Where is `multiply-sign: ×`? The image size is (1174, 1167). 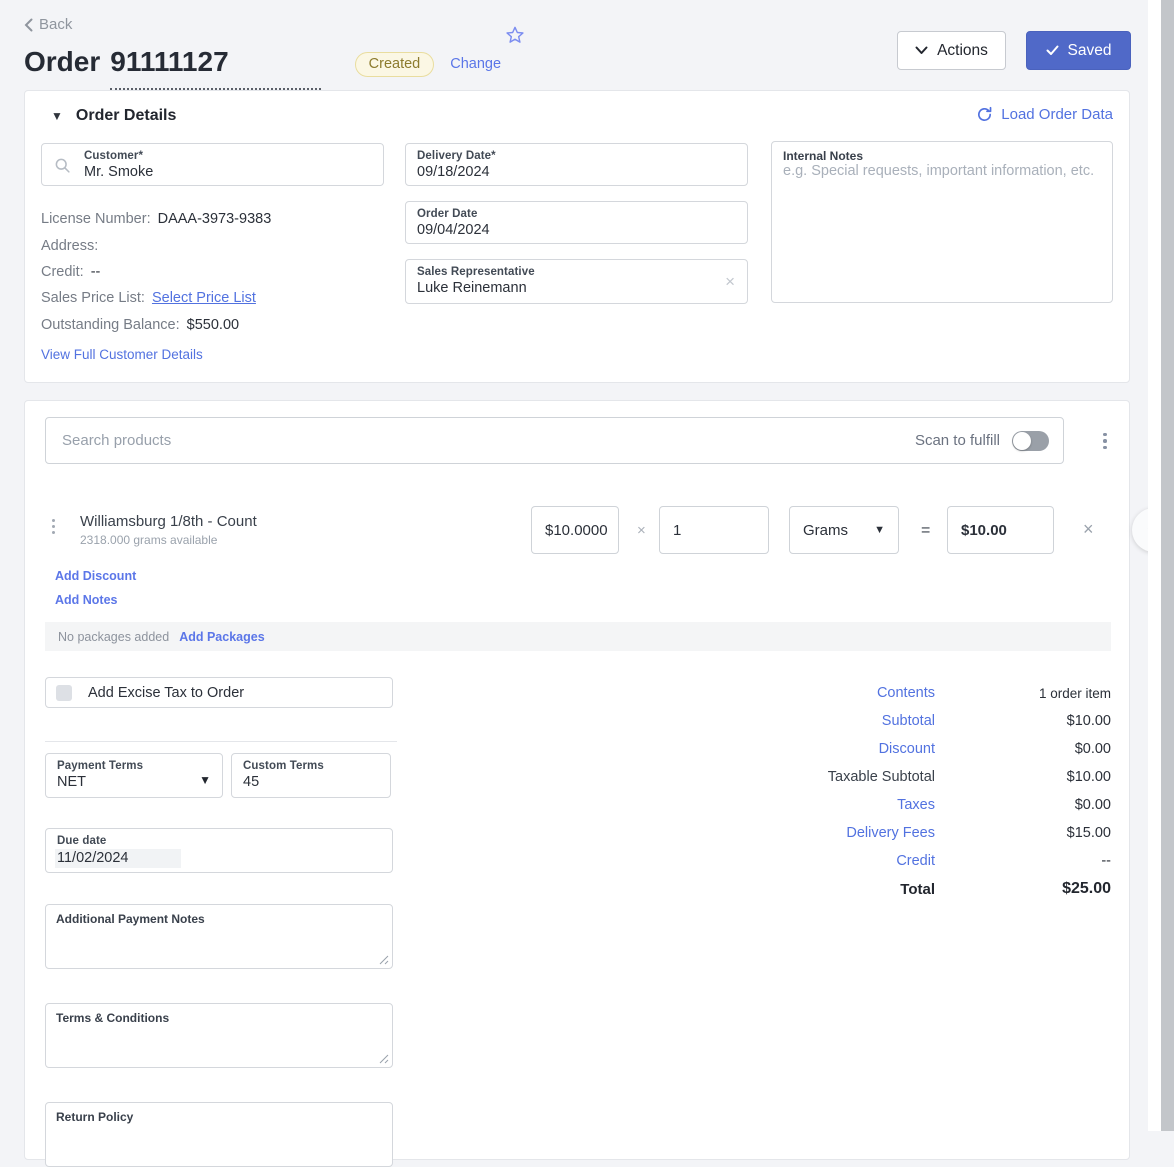
multiply-sign: × is located at coordinates (641, 530).